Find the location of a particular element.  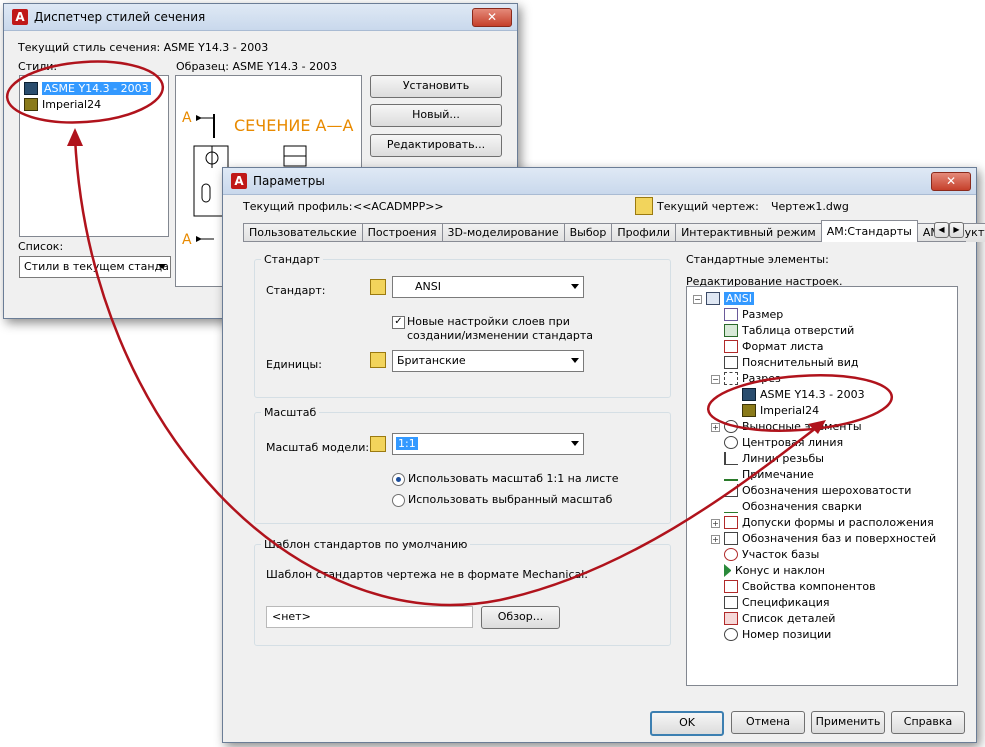

tree-item-label: Разрез is located at coordinates (761, 378).